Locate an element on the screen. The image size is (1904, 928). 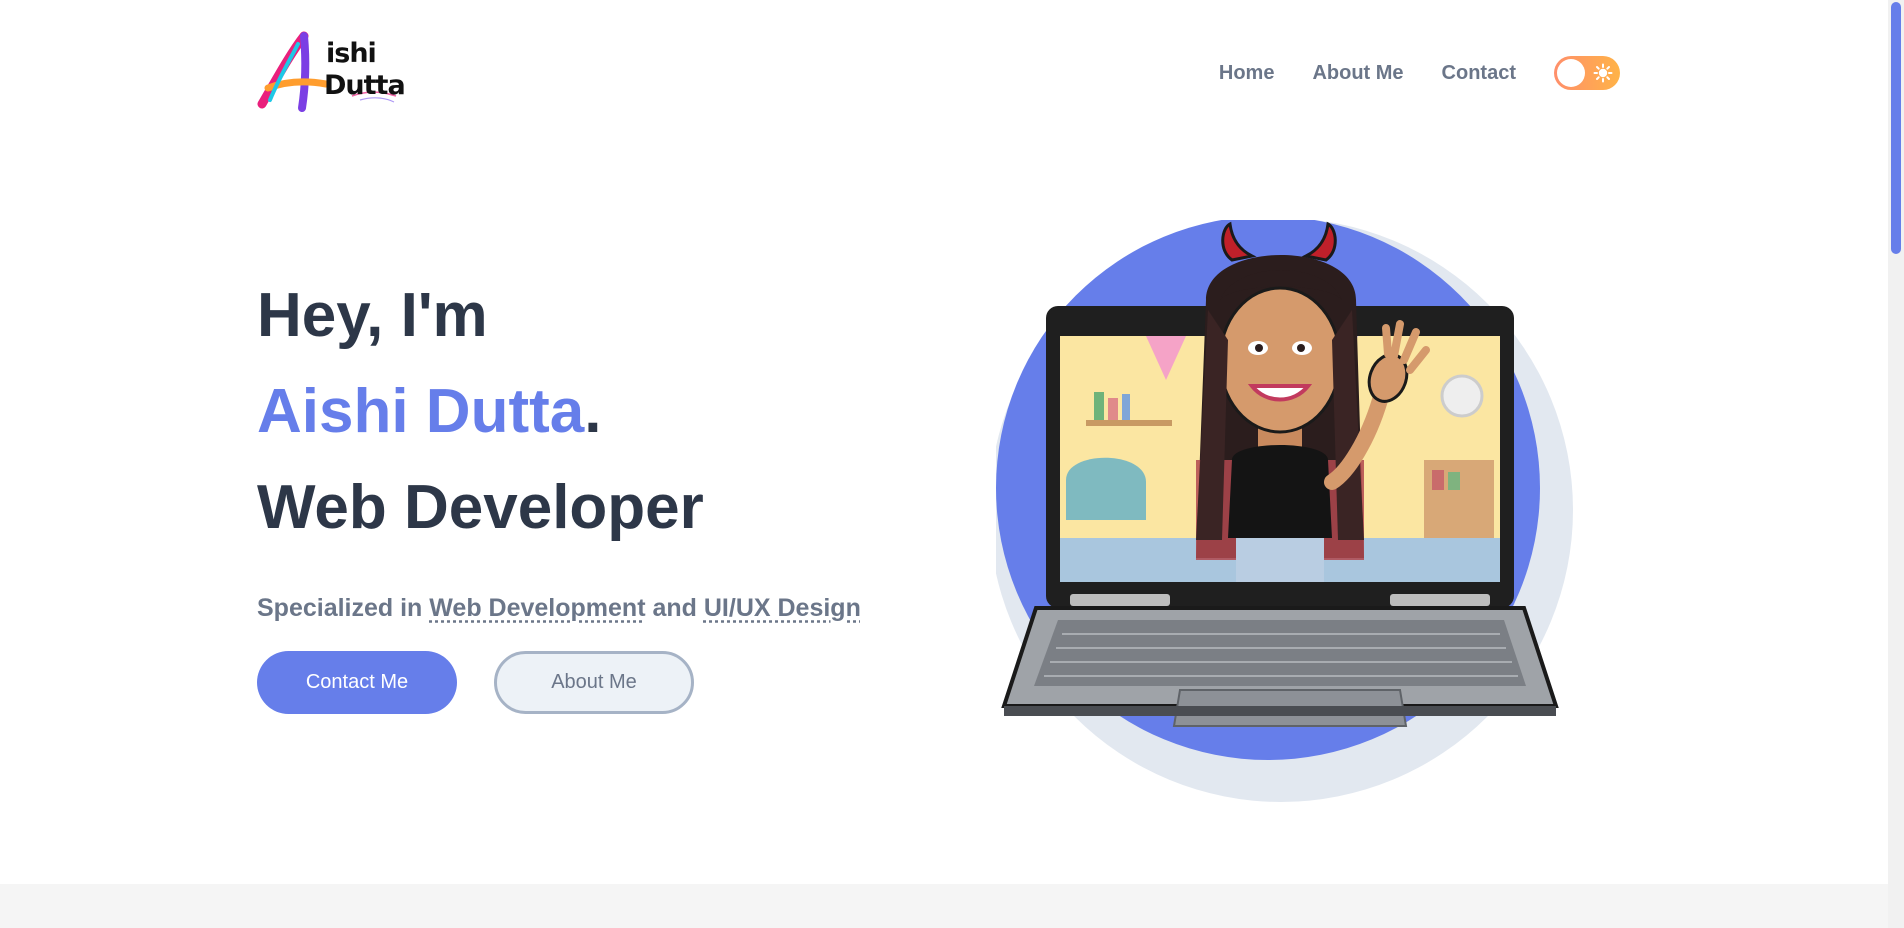
logo-text-second: Dutta is located at coordinates (365, 85).